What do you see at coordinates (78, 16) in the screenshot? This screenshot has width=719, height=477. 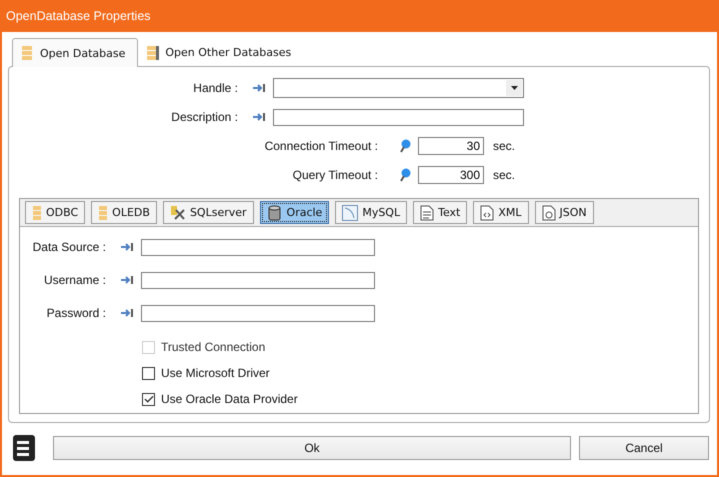 I see `window-title: OpenDatabase Properties` at bounding box center [78, 16].